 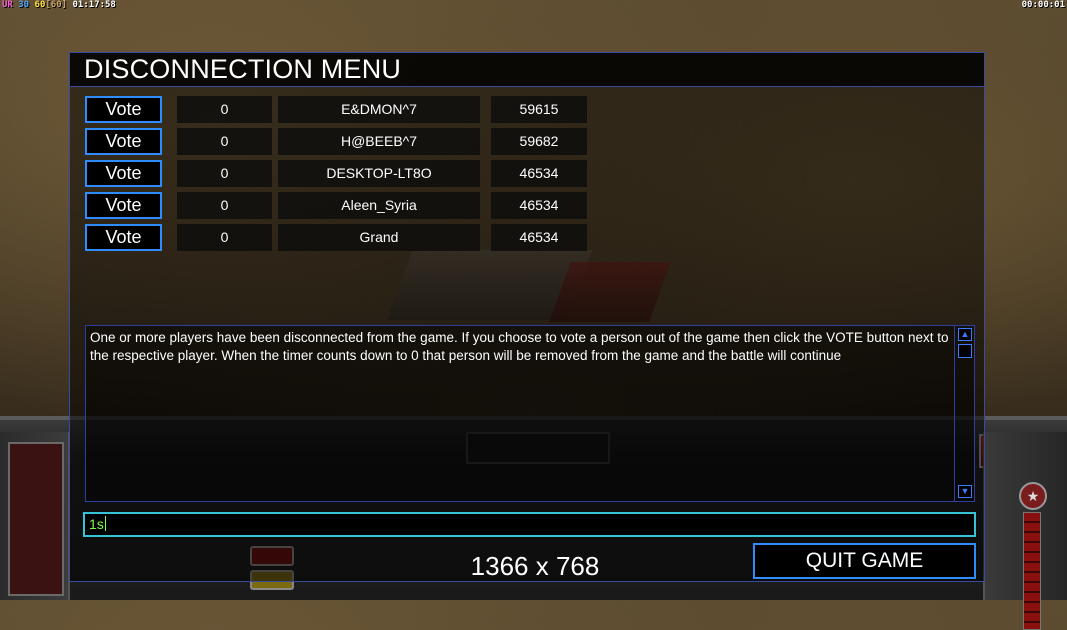 What do you see at coordinates (965, 351) in the screenshot?
I see `scroll-thumb` at bounding box center [965, 351].